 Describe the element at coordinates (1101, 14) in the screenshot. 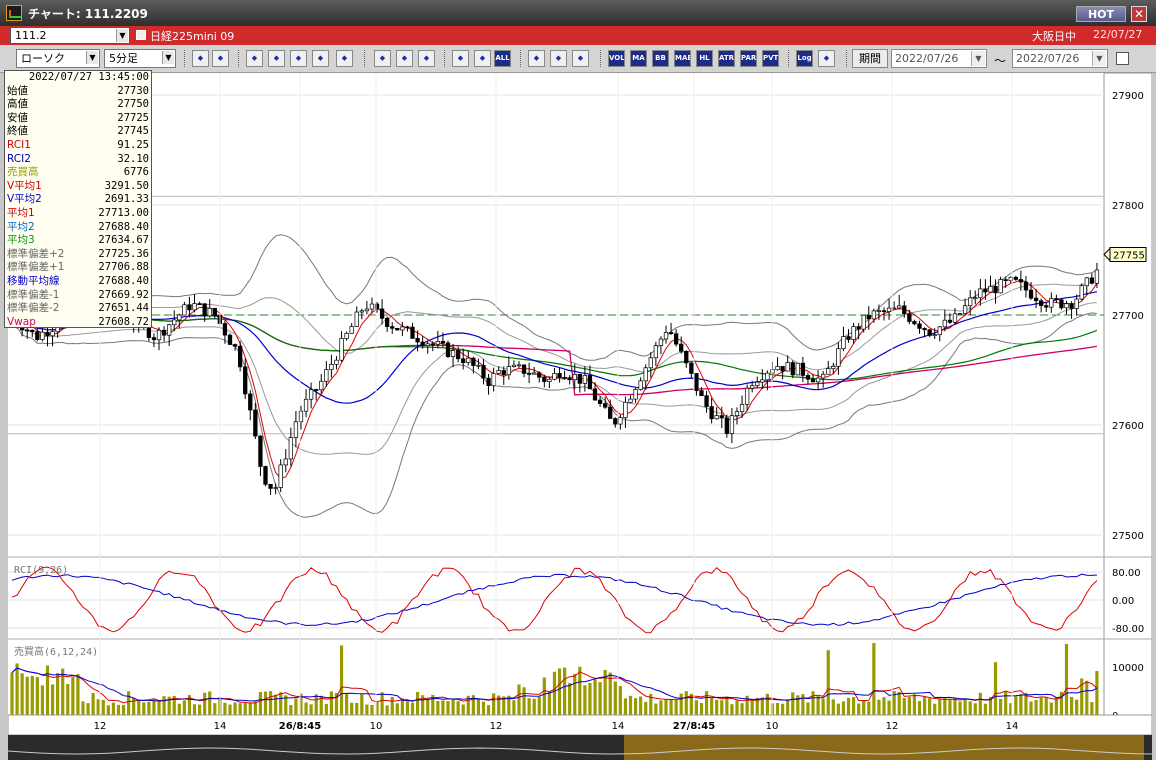

I see `hot-button: HOT` at that location.